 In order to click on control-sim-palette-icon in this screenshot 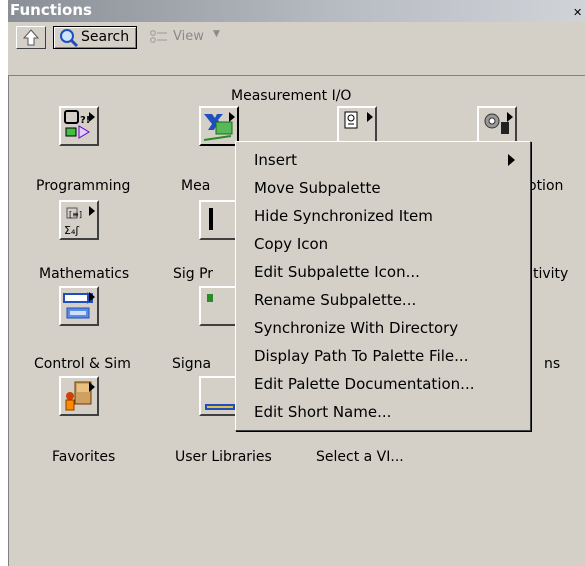, I will do `click(79, 306)`.